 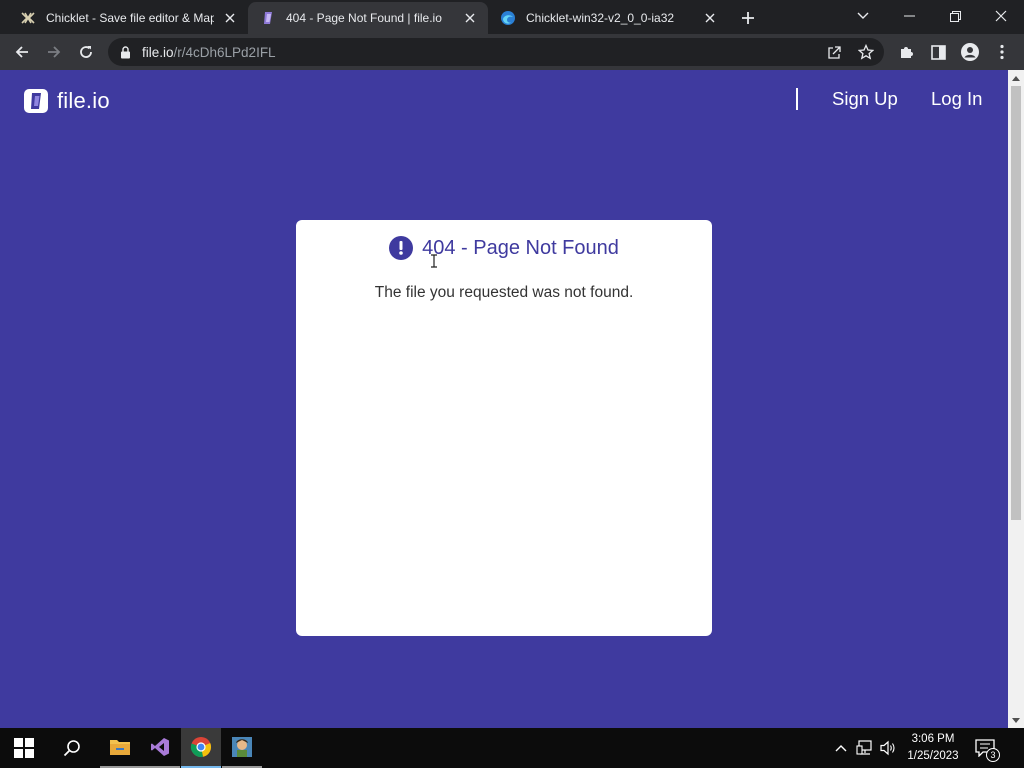 I want to click on back-button, so click(x=22, y=52).